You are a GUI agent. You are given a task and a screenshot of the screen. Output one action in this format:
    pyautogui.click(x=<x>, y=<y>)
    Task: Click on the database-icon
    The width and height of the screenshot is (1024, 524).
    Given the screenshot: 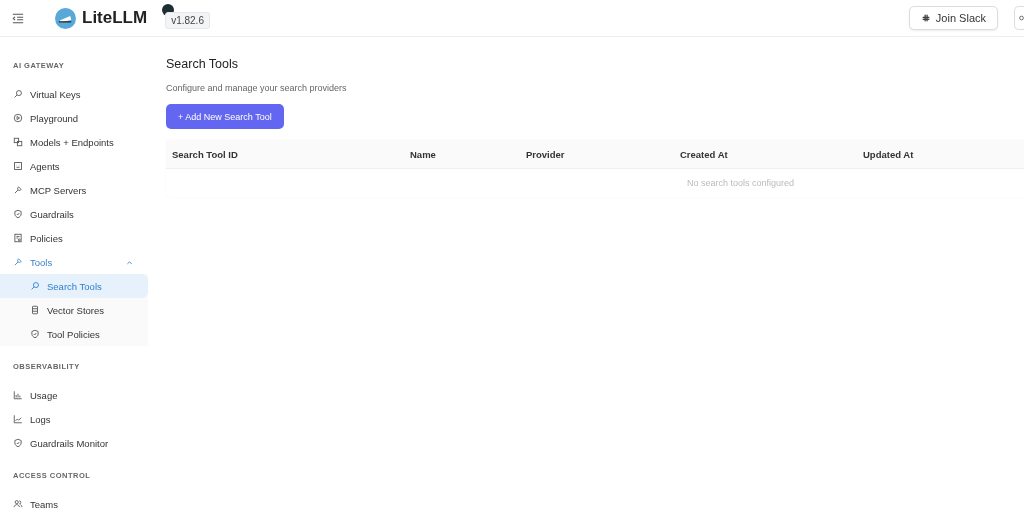 What is the action you would take?
    pyautogui.click(x=35, y=310)
    